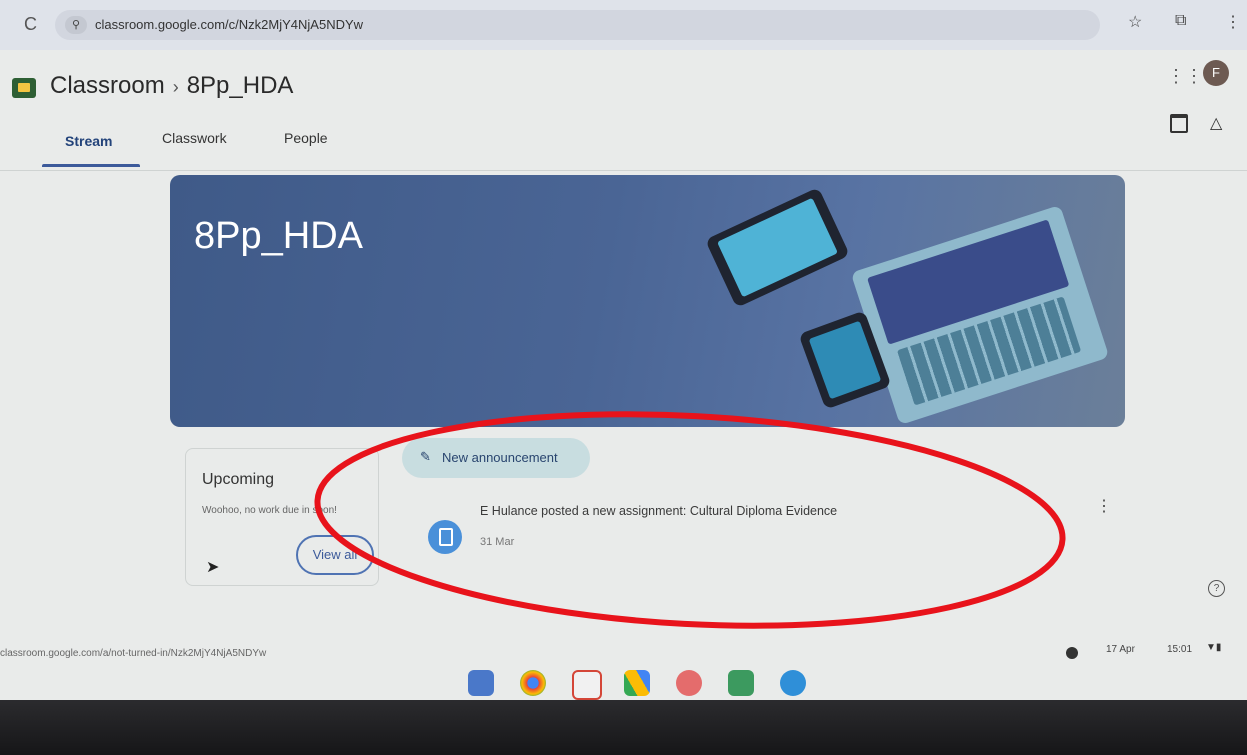  What do you see at coordinates (623, 727) in the screenshot?
I see `laptop-bezel` at bounding box center [623, 727].